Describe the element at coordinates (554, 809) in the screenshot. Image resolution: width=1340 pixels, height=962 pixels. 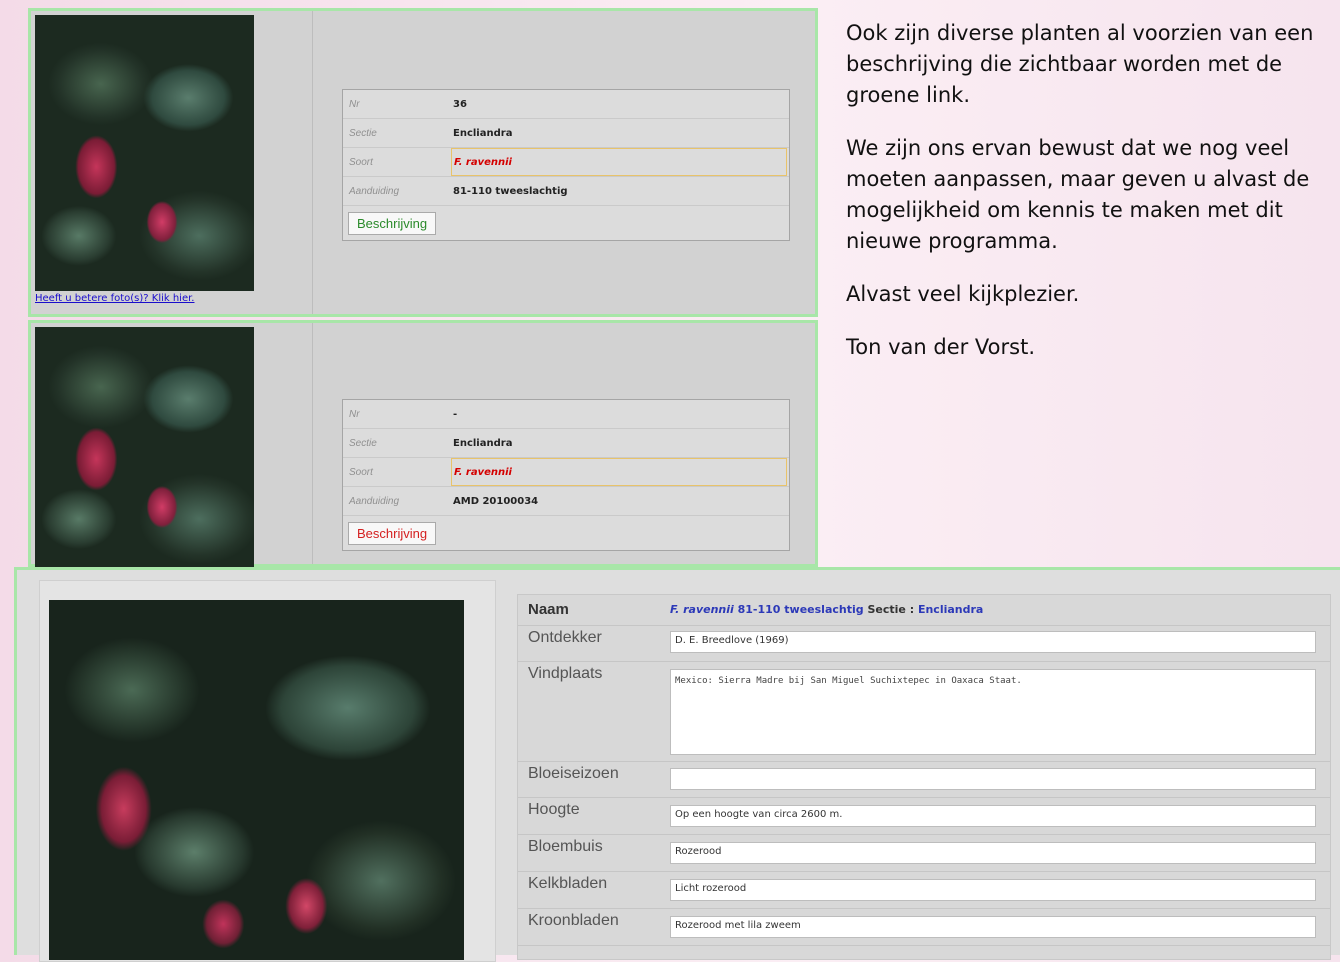
I see `field-label: Hoogte` at that location.